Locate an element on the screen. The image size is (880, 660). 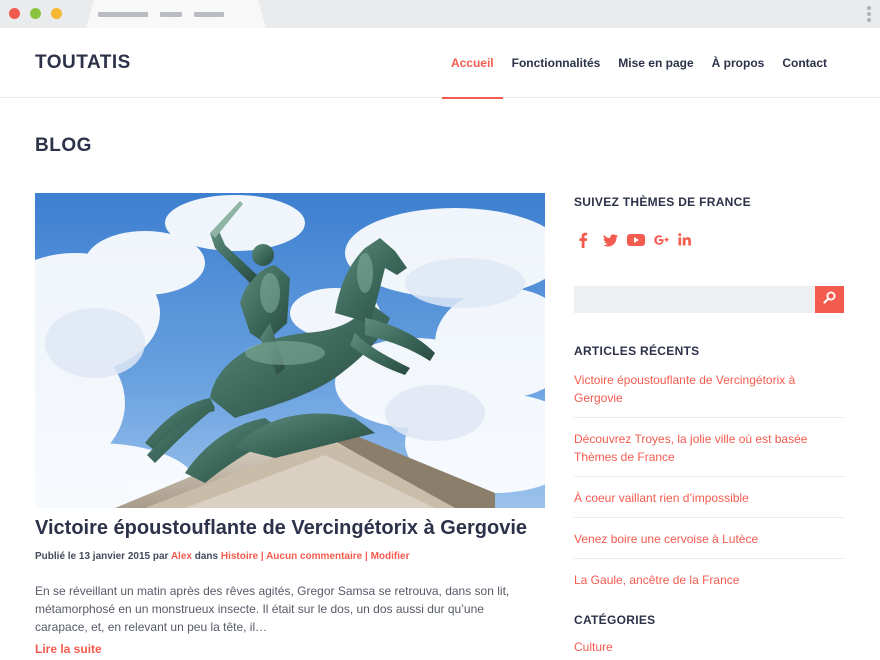
read-more-link: Lire la suite is located at coordinates (68, 649).